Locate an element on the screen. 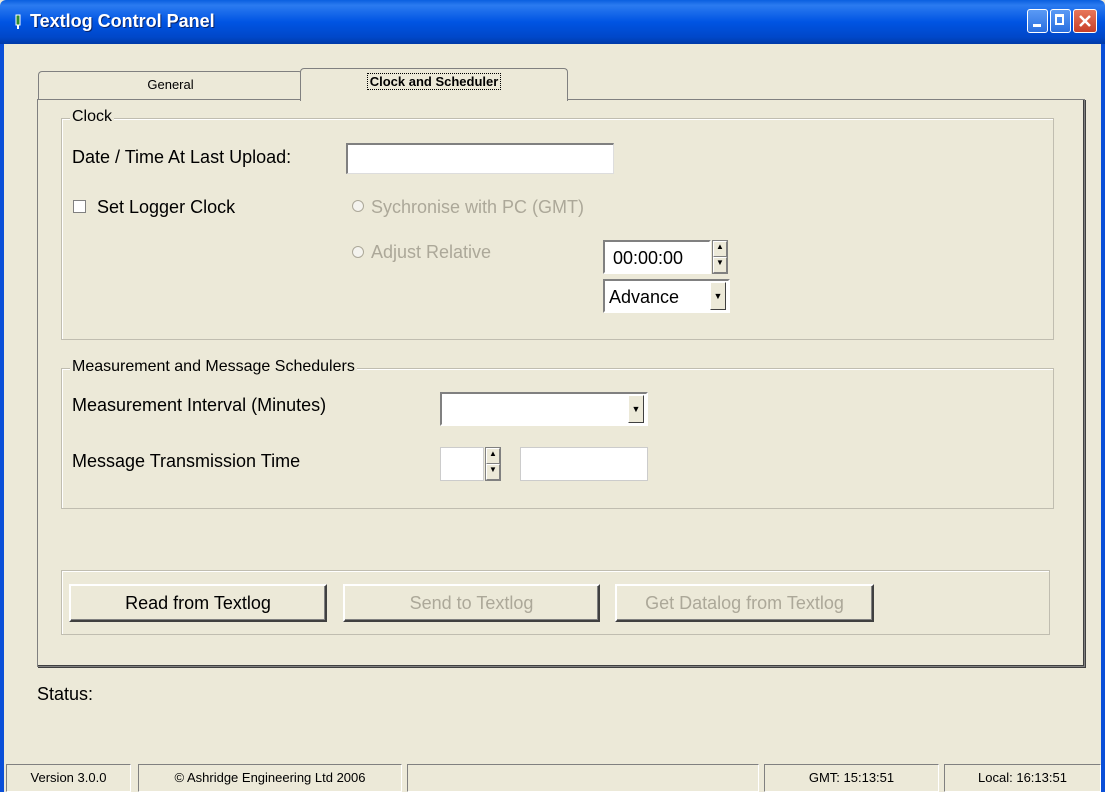 Image resolution: width=1105 pixels, height=792 pixels. tab-clock-and-scheduler: Clock and Scheduler is located at coordinates (434, 84).